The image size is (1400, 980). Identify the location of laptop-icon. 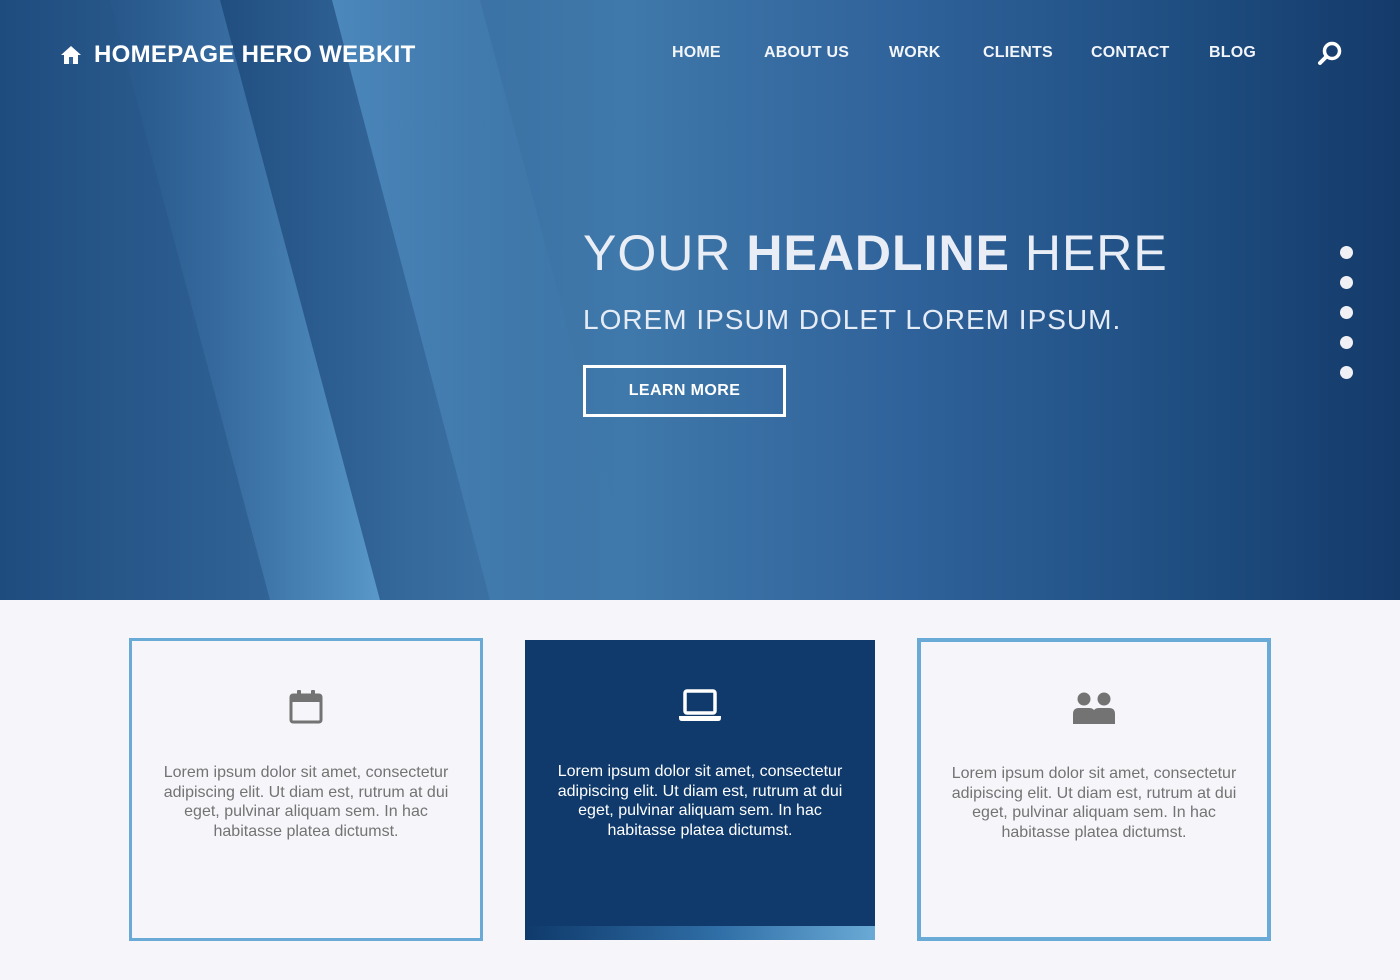
(700, 705).